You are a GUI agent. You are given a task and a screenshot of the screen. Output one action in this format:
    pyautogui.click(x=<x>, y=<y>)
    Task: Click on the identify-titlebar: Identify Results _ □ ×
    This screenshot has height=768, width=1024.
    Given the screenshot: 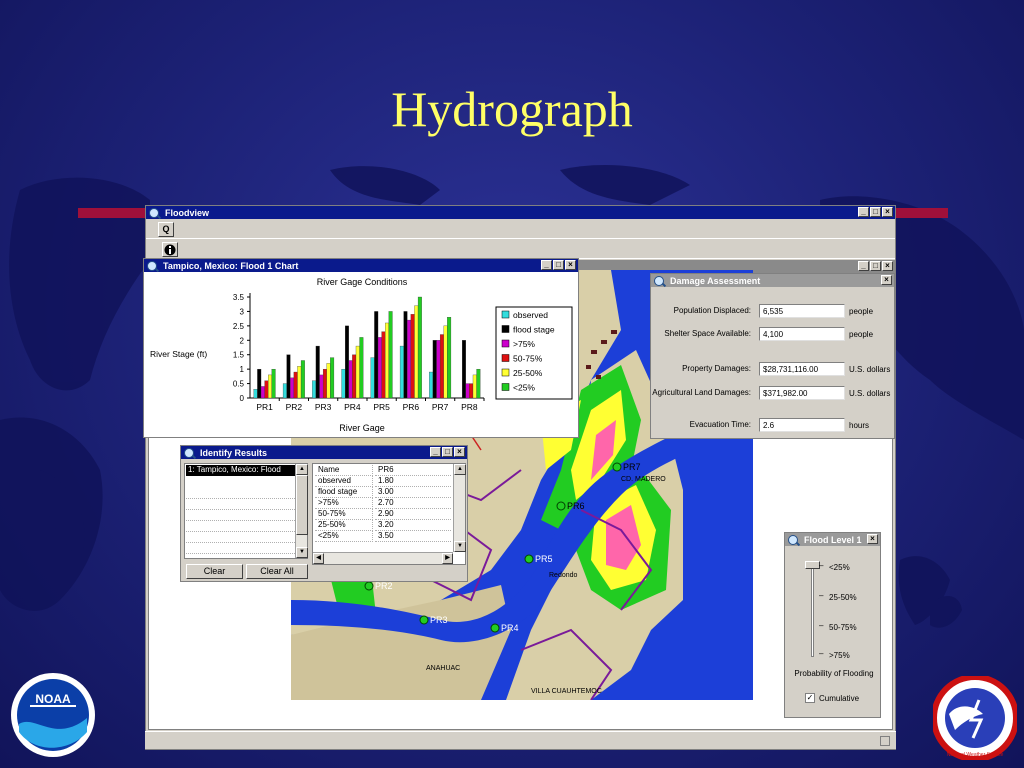 What is the action you would take?
    pyautogui.click(x=324, y=452)
    